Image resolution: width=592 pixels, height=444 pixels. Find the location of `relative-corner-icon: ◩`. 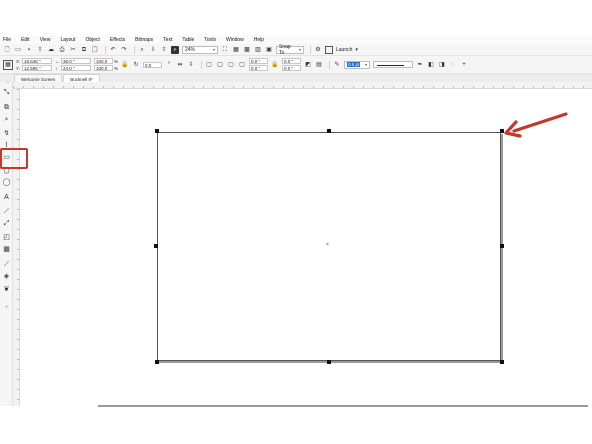

relative-corner-icon: ◩ is located at coordinates (308, 65).